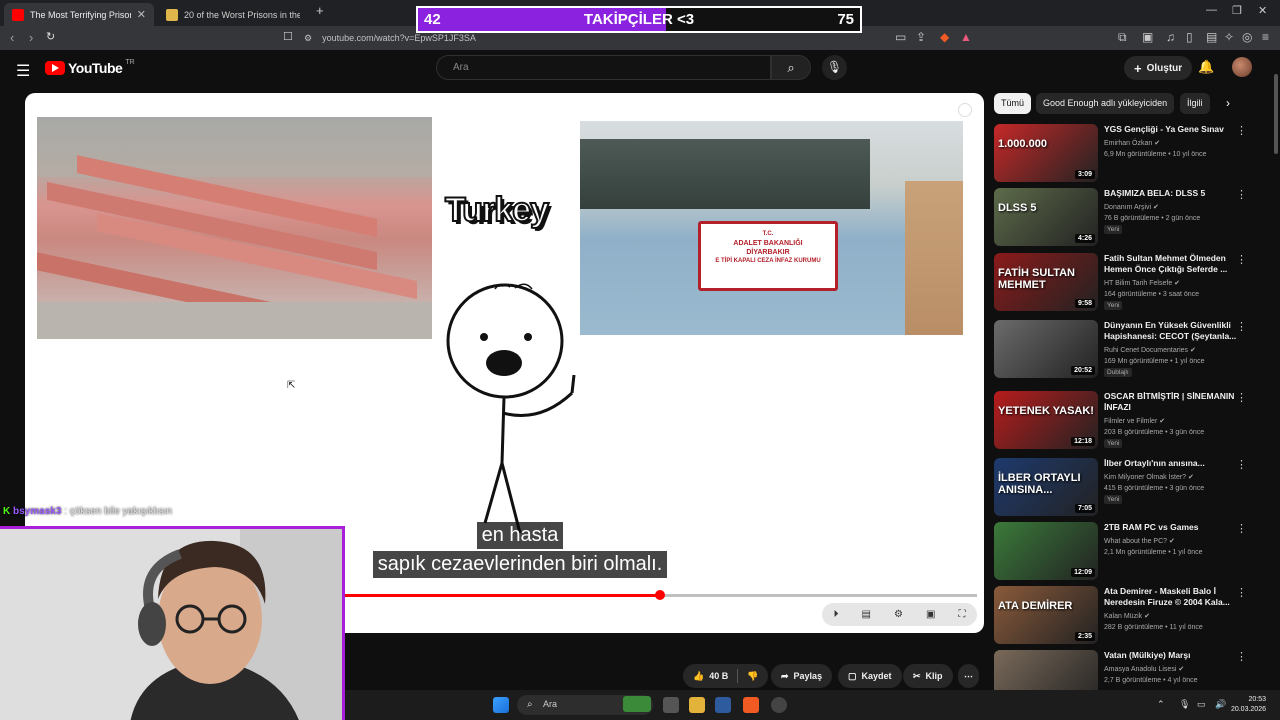 This screenshot has height=720, width=1280. I want to click on chip-related: İlgili, so click(1195, 103).